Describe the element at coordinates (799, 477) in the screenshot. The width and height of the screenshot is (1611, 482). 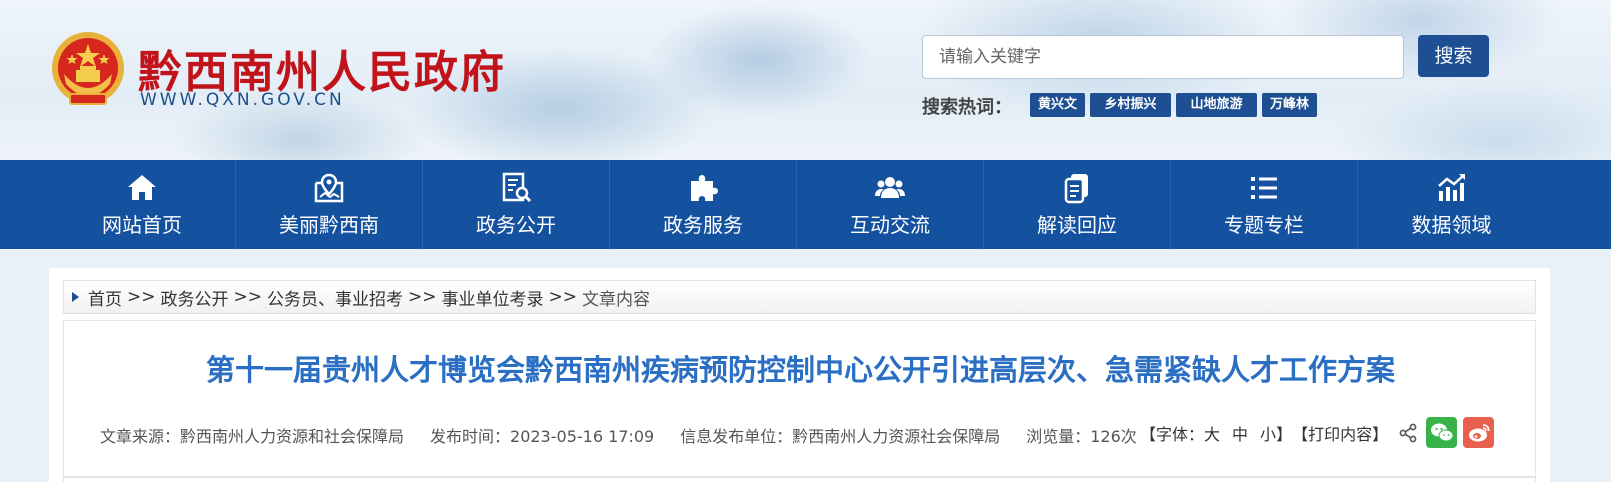
I see `divider` at that location.